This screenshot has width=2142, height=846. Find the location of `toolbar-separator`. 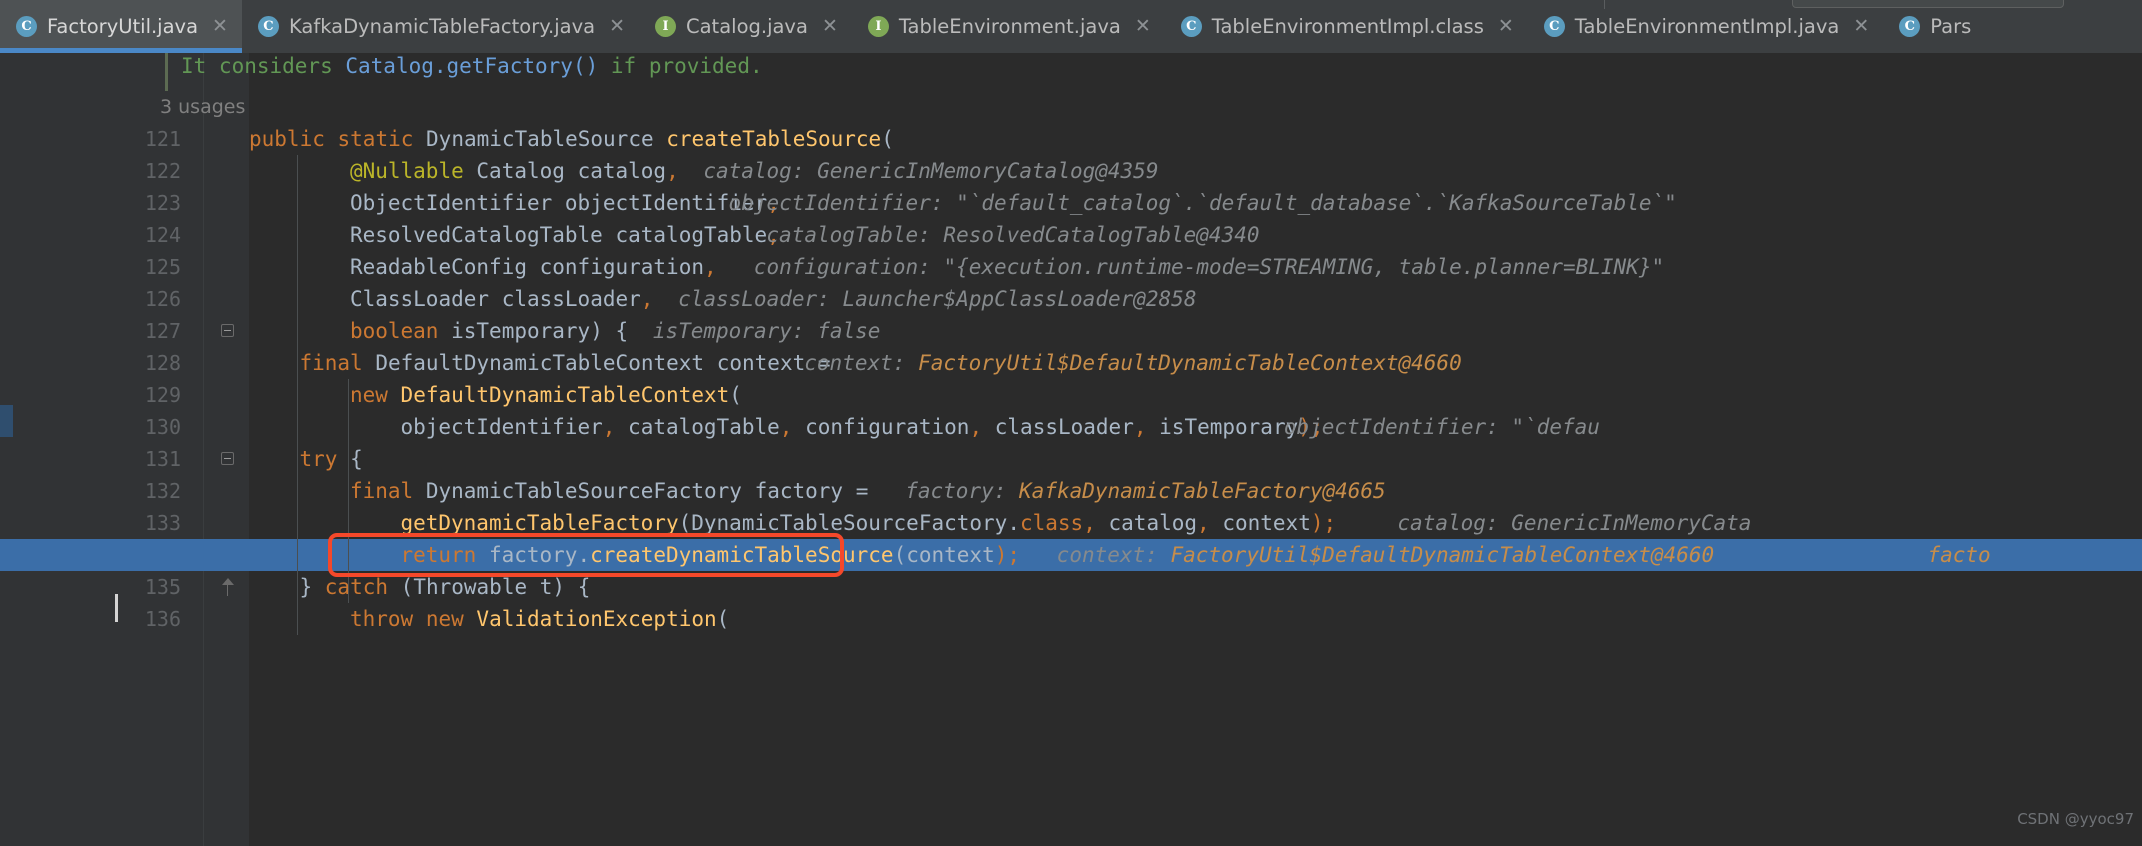

toolbar-separator is located at coordinates (1604, 4).